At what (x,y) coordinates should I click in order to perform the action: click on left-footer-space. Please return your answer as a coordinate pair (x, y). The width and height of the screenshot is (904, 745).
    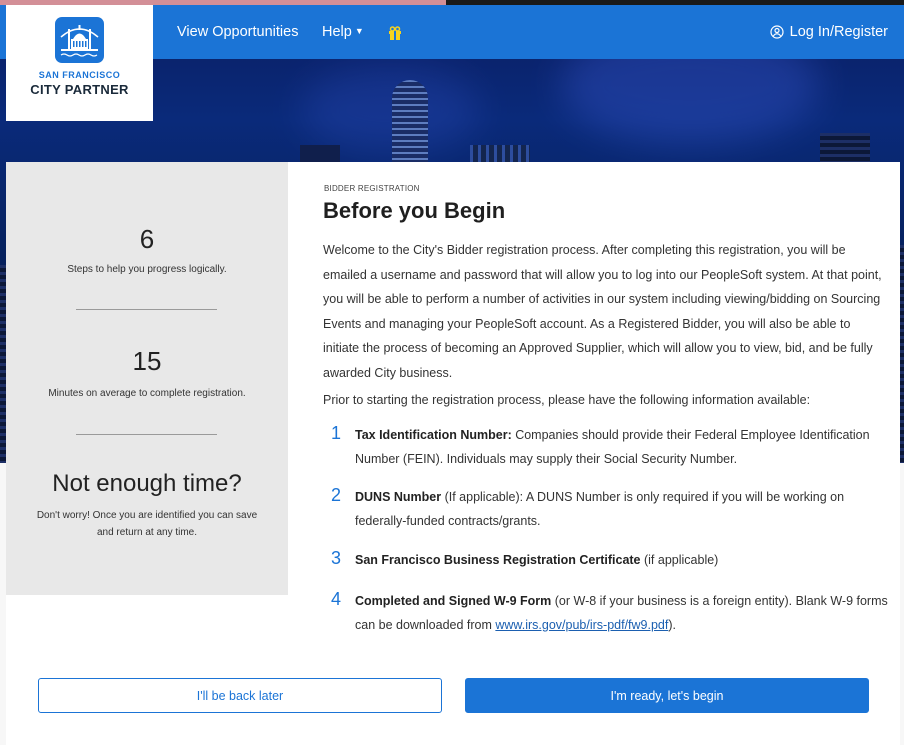
    Looking at the image, I should click on (147, 670).